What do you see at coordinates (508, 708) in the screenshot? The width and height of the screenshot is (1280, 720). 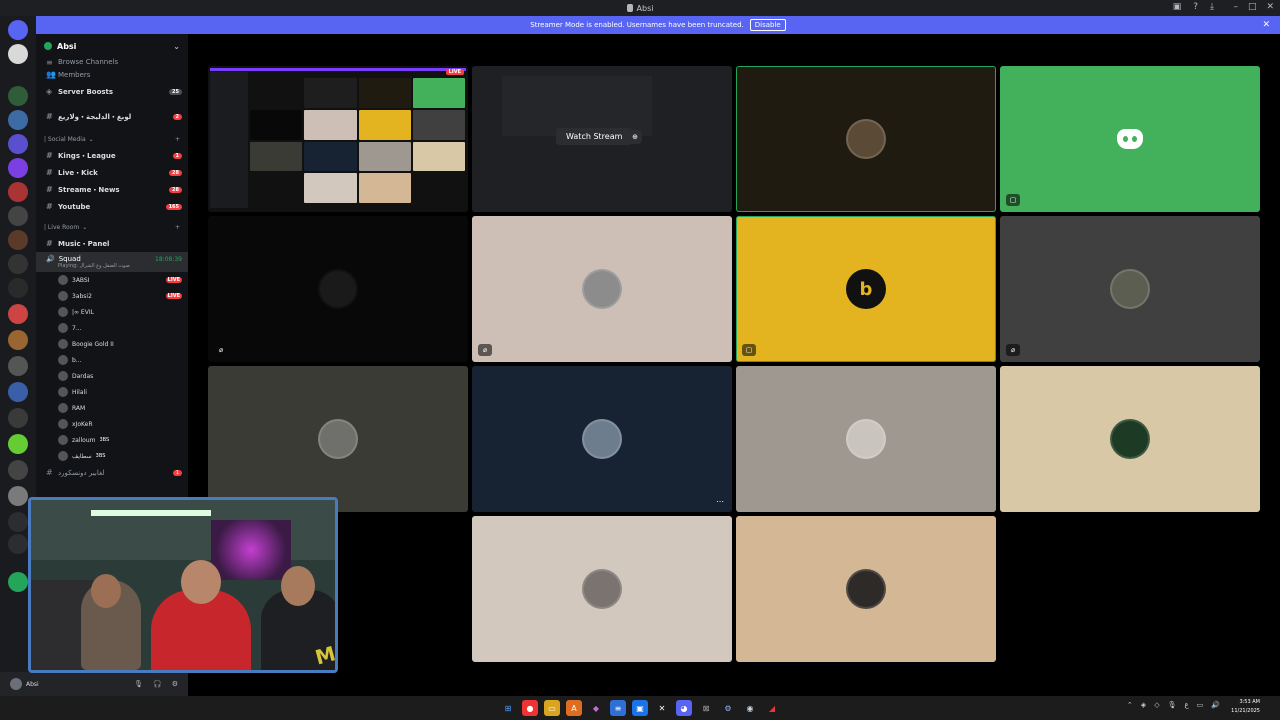 I see `windows-start-icon: ⊞` at bounding box center [508, 708].